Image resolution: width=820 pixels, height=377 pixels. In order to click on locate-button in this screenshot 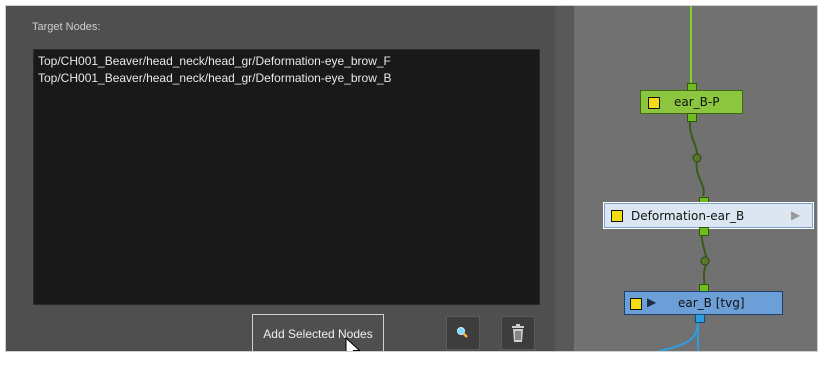, I will do `click(463, 333)`.